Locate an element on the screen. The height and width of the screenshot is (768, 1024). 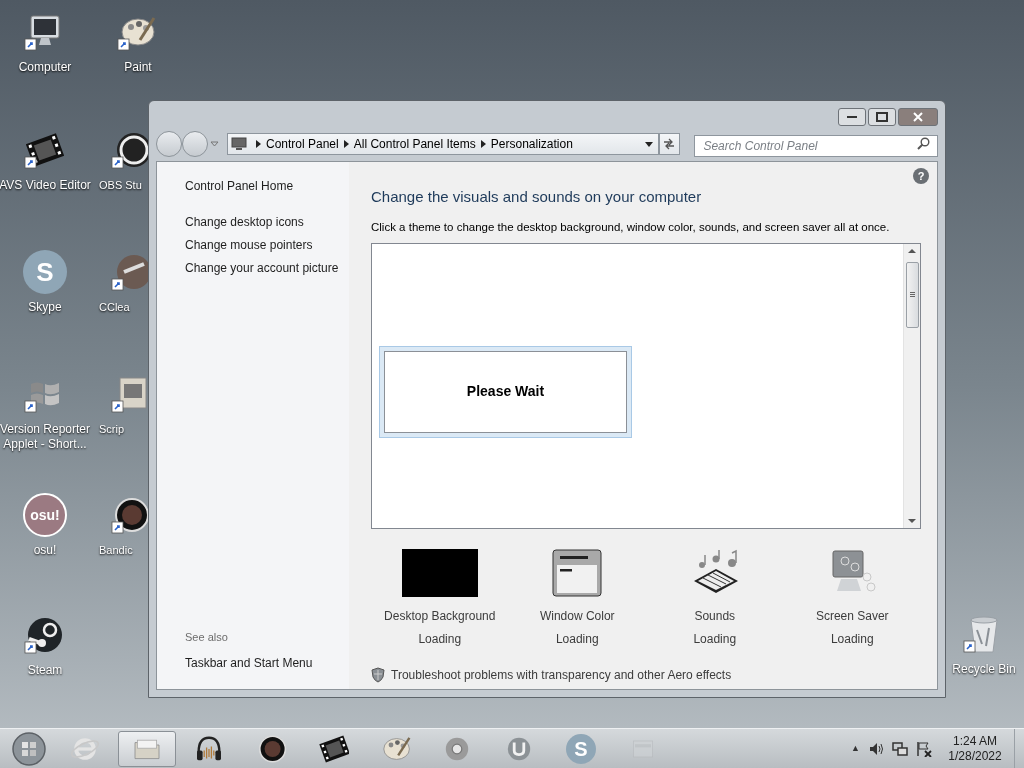
minimize-button is located at coordinates (852, 117).